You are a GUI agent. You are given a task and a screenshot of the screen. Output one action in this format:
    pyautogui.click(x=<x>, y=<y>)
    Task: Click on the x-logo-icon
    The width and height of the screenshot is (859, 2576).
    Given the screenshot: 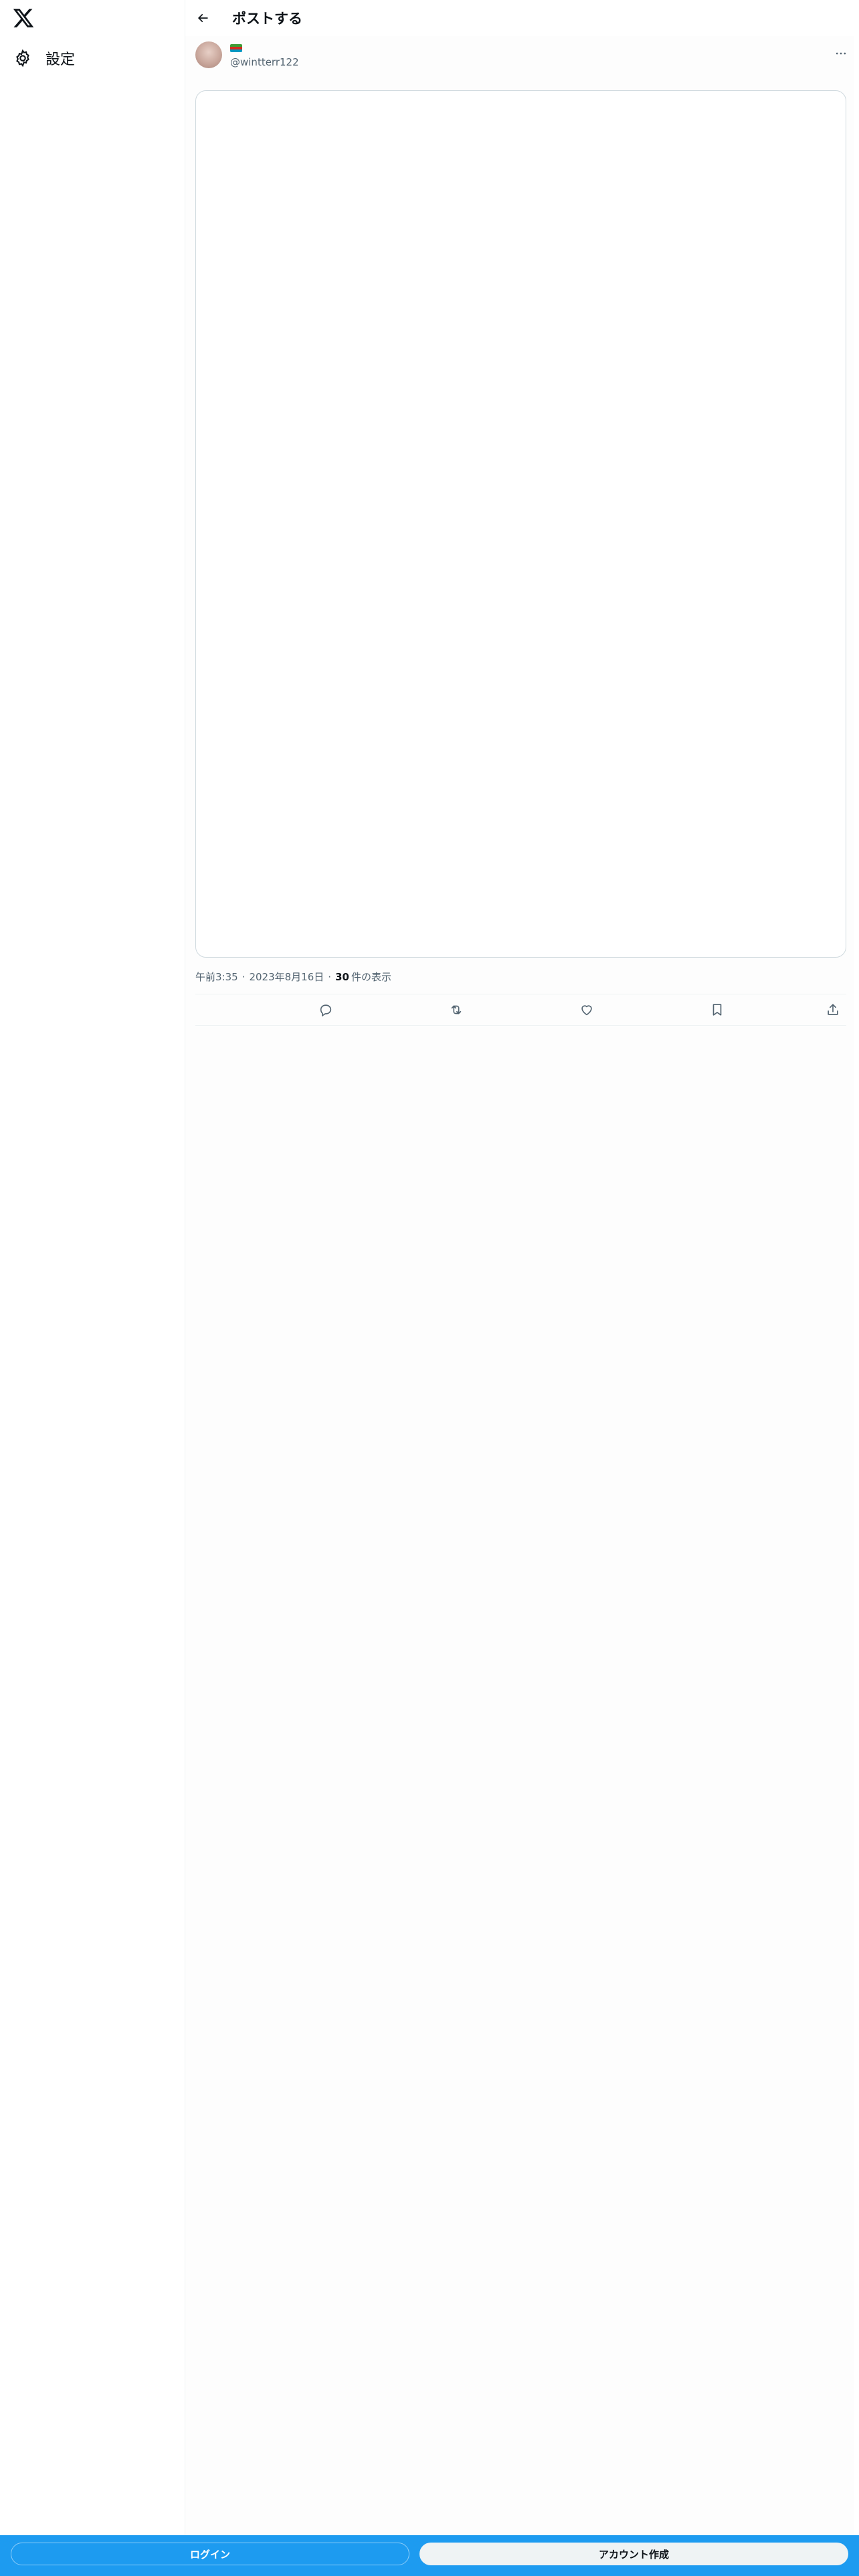 What is the action you would take?
    pyautogui.click(x=23, y=18)
    